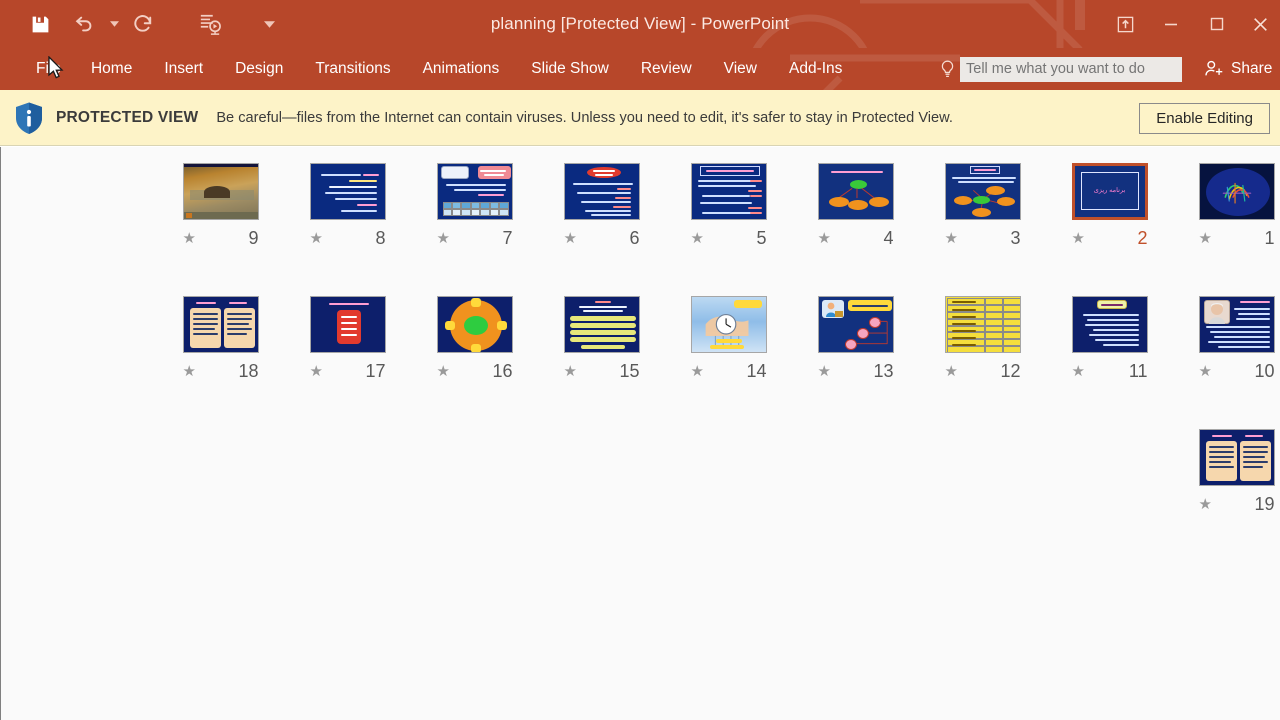  I want to click on slide-thumbnail-2: برنامه ریزی ★ 2, so click(1109, 213).